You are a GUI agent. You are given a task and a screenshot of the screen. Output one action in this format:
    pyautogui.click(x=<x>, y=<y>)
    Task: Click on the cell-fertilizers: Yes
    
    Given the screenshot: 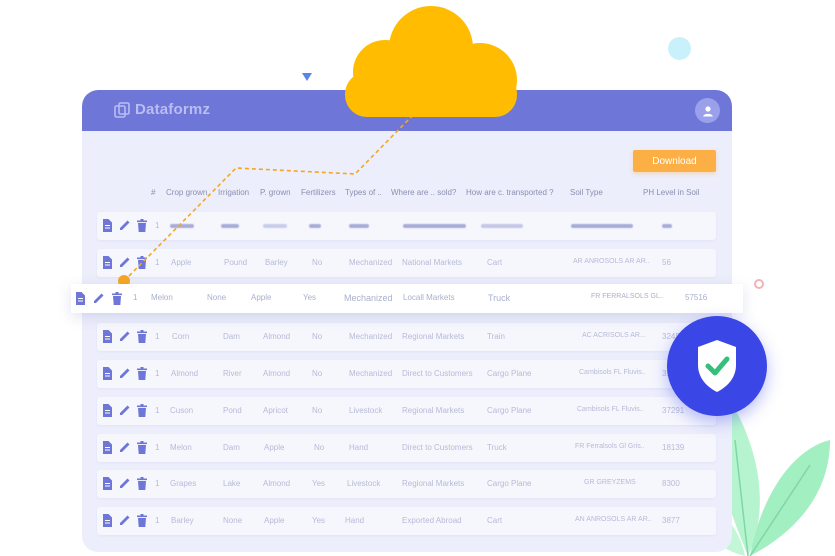 What is the action you would take?
    pyautogui.click(x=310, y=297)
    